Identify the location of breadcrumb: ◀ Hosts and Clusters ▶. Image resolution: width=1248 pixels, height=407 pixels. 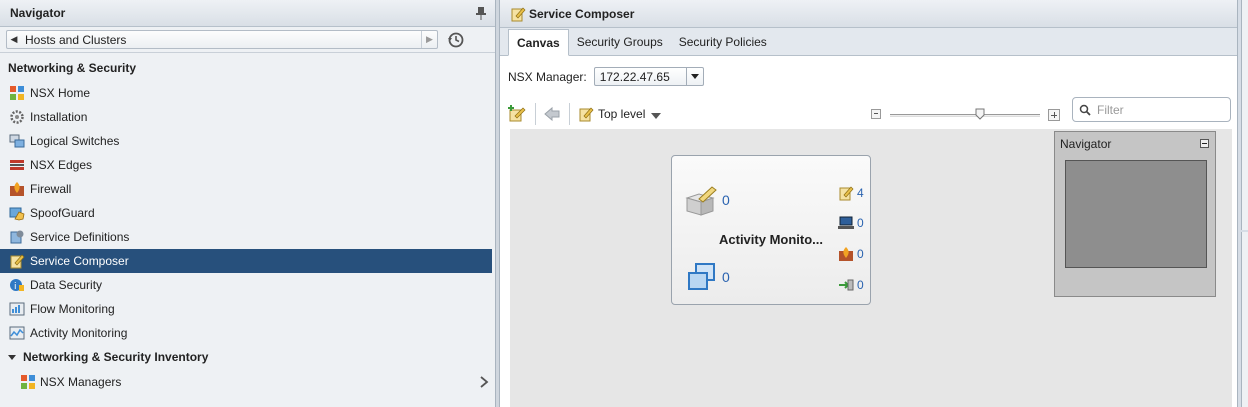
(222, 39).